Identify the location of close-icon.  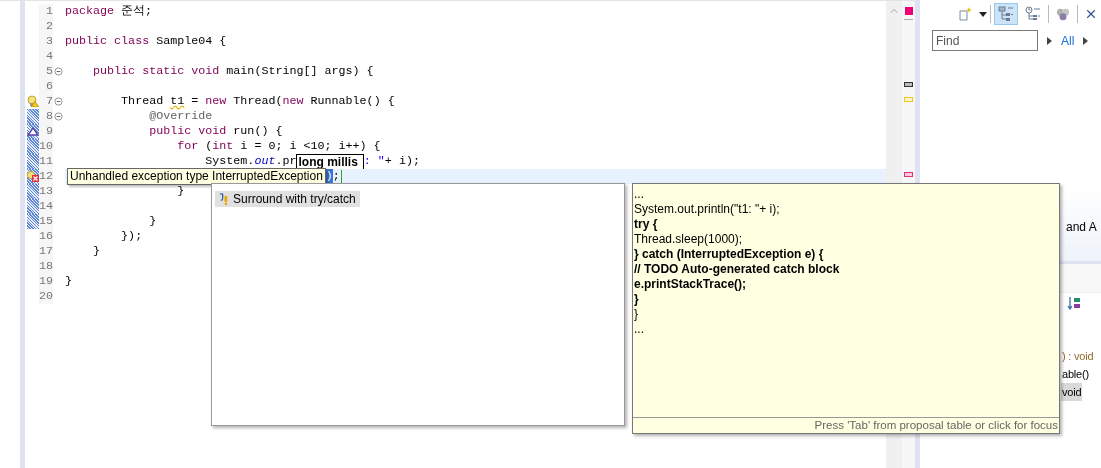
(1091, 14).